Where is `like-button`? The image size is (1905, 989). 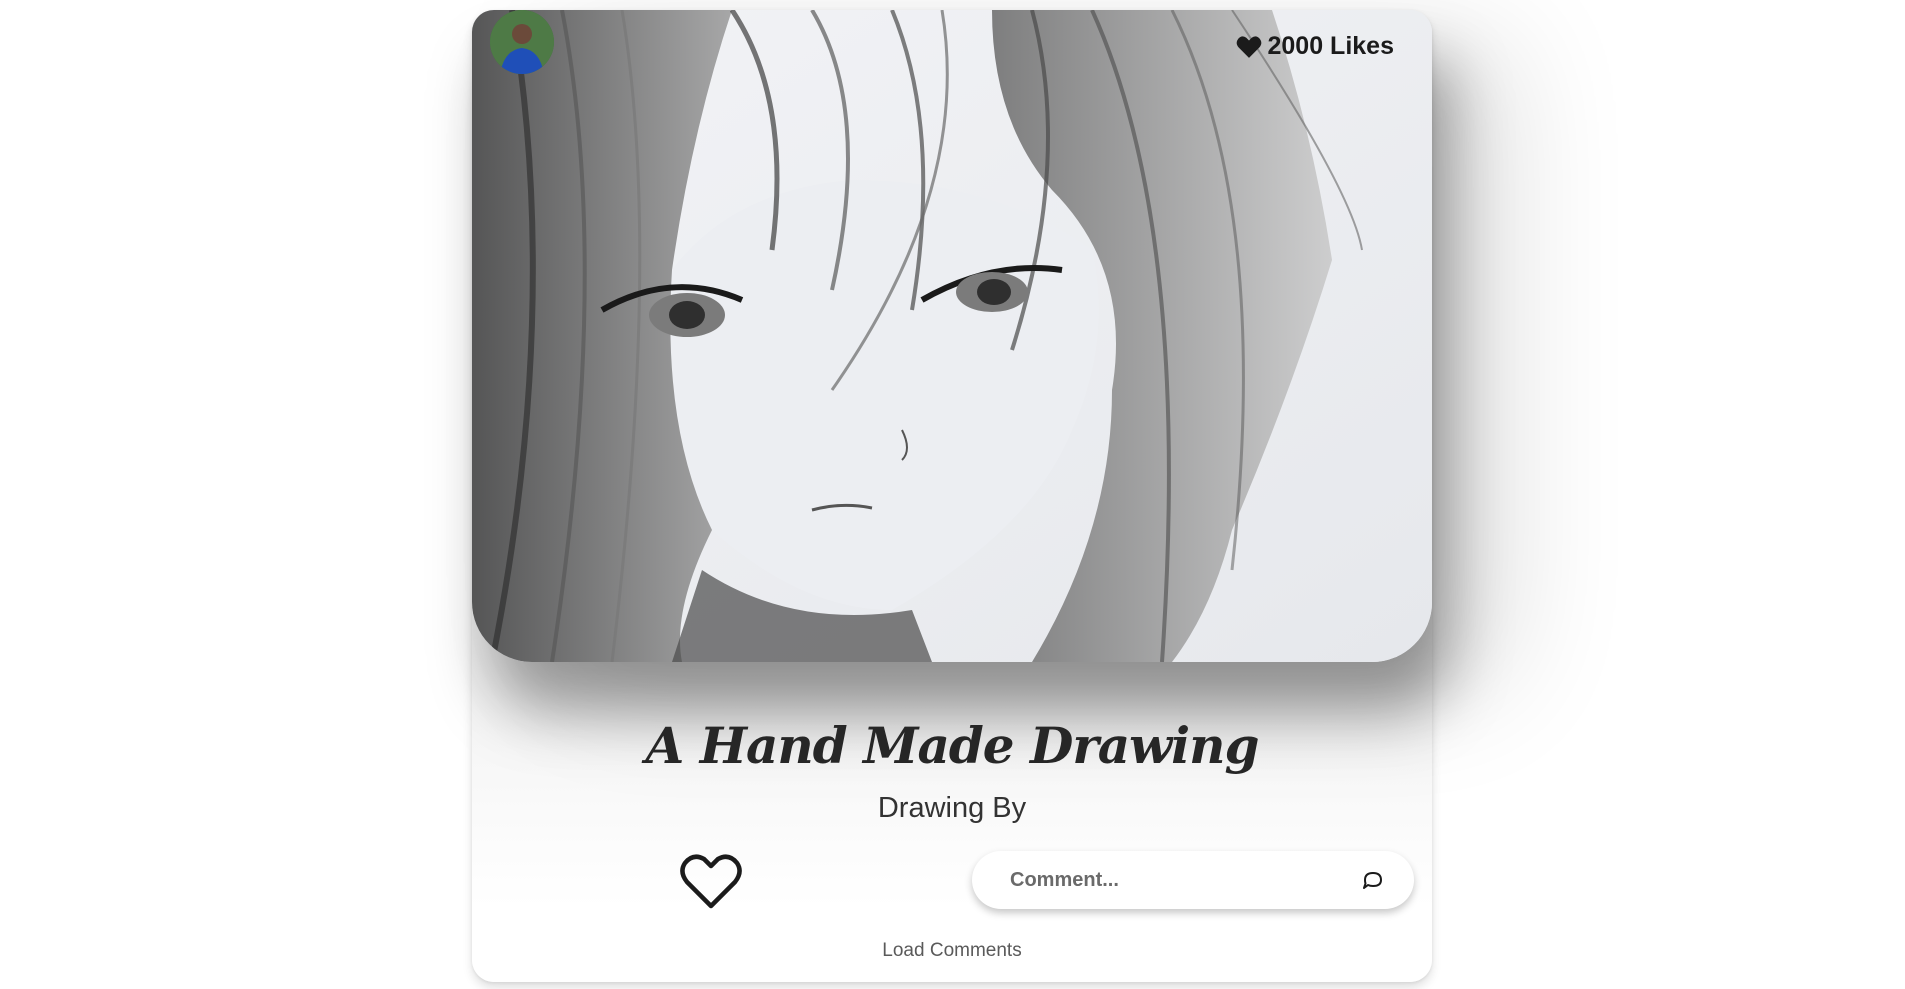 like-button is located at coordinates (711, 882).